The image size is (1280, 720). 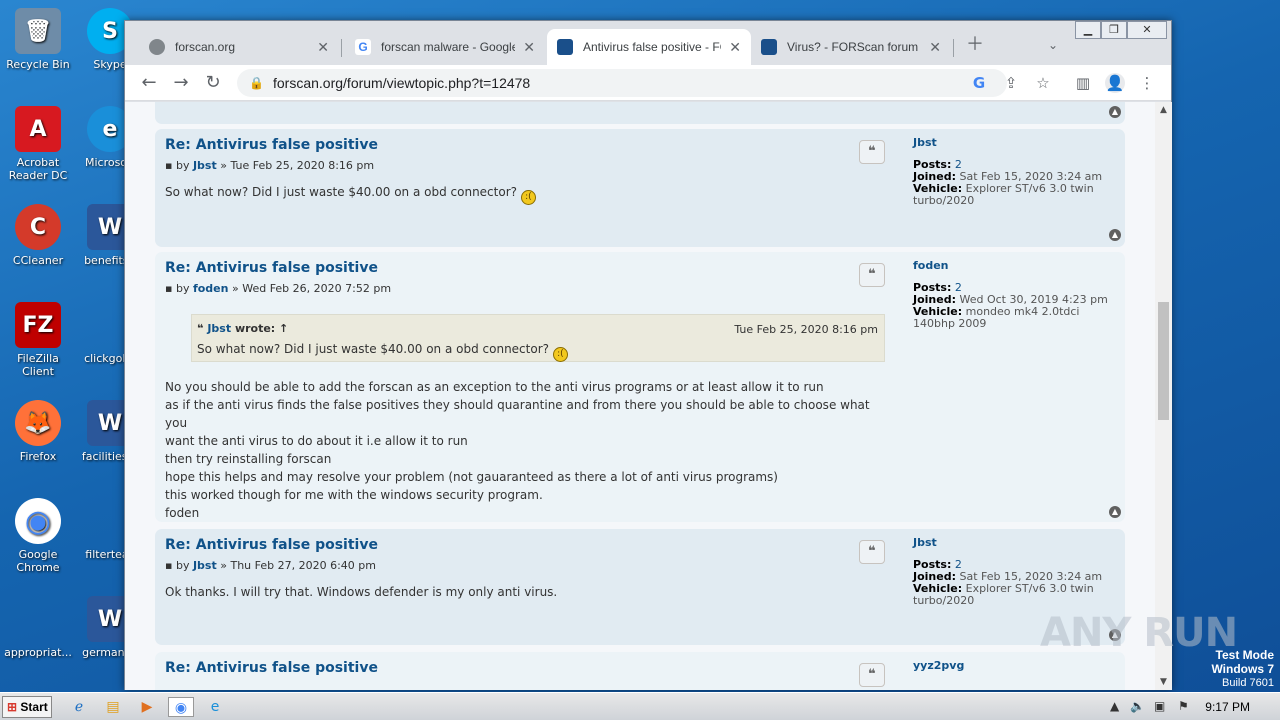 What do you see at coordinates (1114, 30) in the screenshot?
I see `restore-button: ❐` at bounding box center [1114, 30].